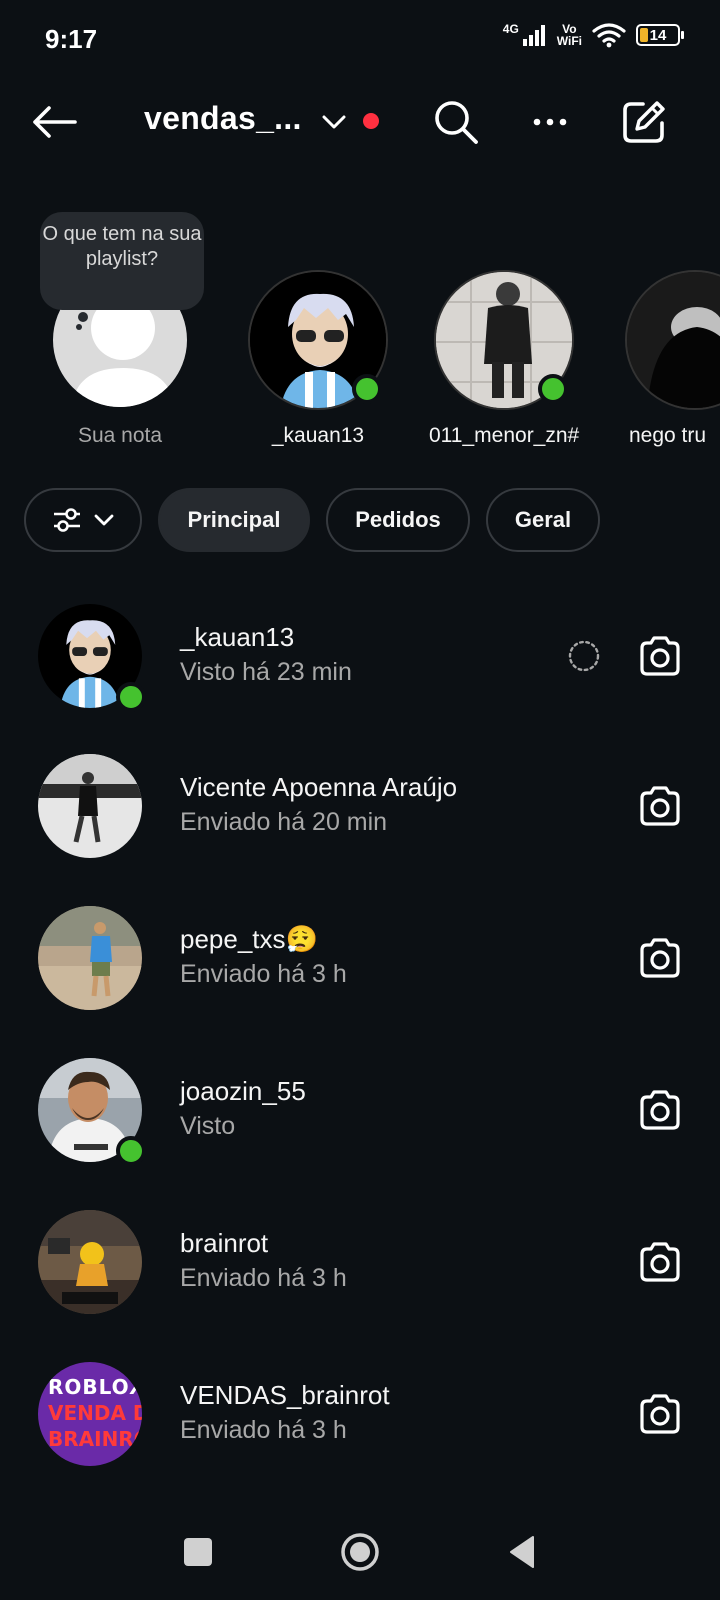 This screenshot has width=720, height=1600. I want to click on back-triangle-icon, so click(522, 1552).